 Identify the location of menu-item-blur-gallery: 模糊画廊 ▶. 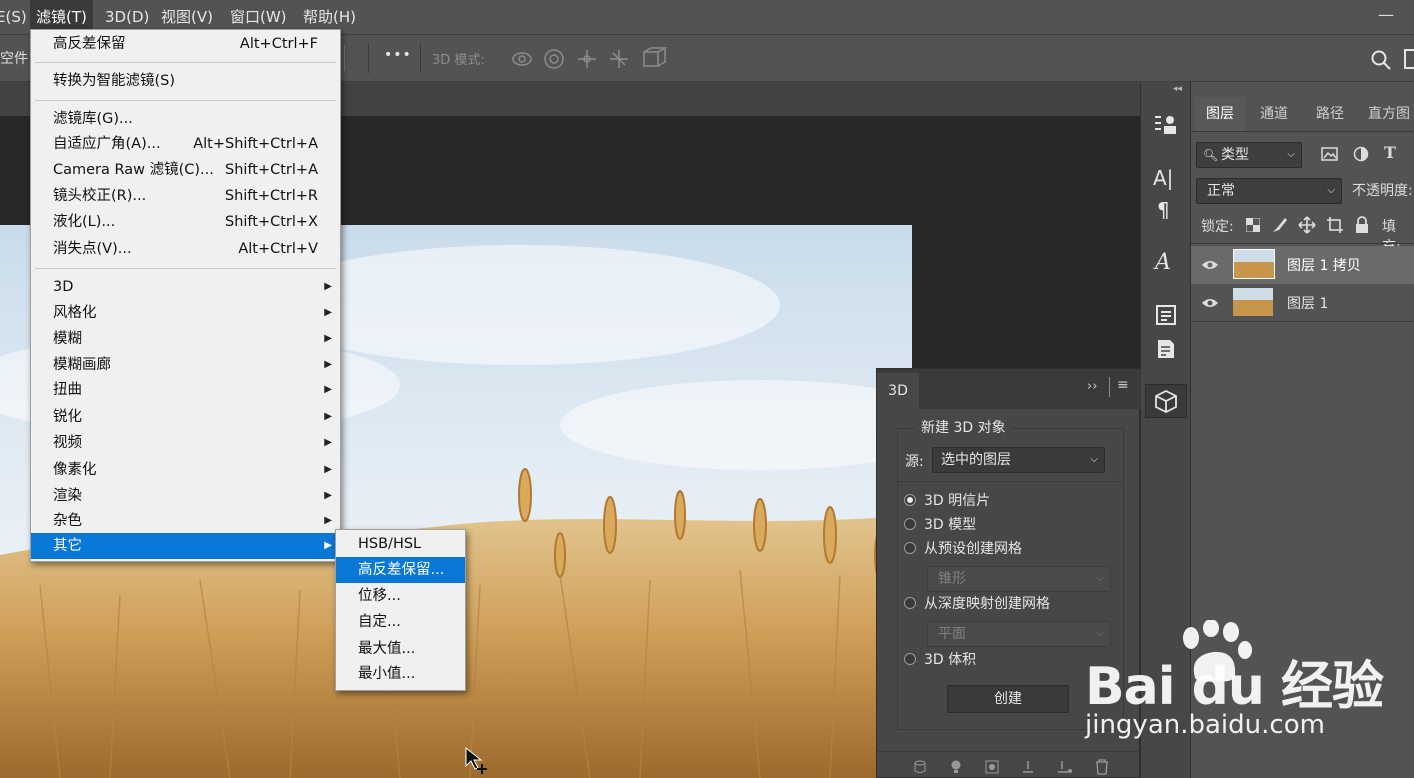
(185, 365).